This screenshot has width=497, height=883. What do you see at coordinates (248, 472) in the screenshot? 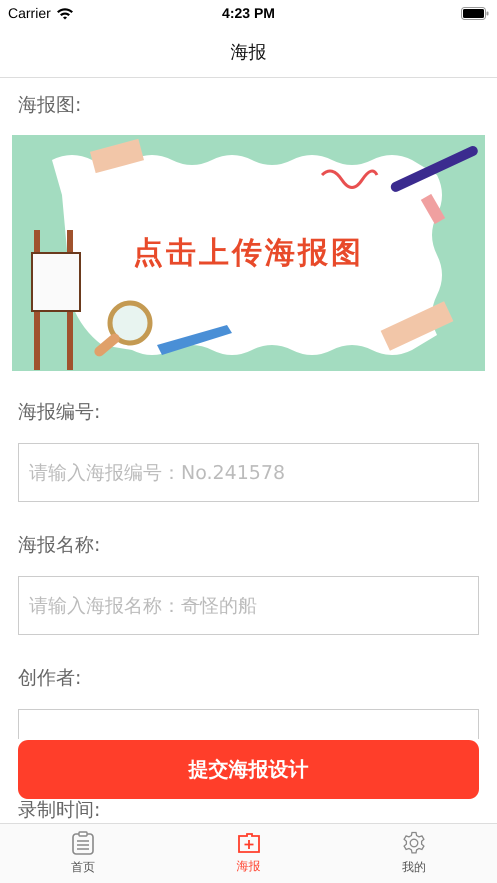
I see `input-field: 请输入海报编号：No.241578` at bounding box center [248, 472].